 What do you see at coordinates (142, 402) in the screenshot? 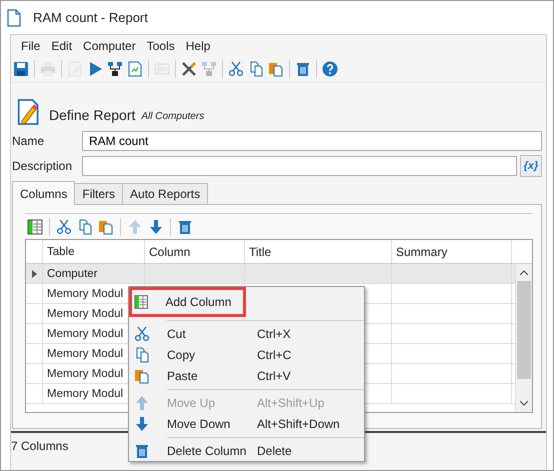
I see `arrow-up-icon` at bounding box center [142, 402].